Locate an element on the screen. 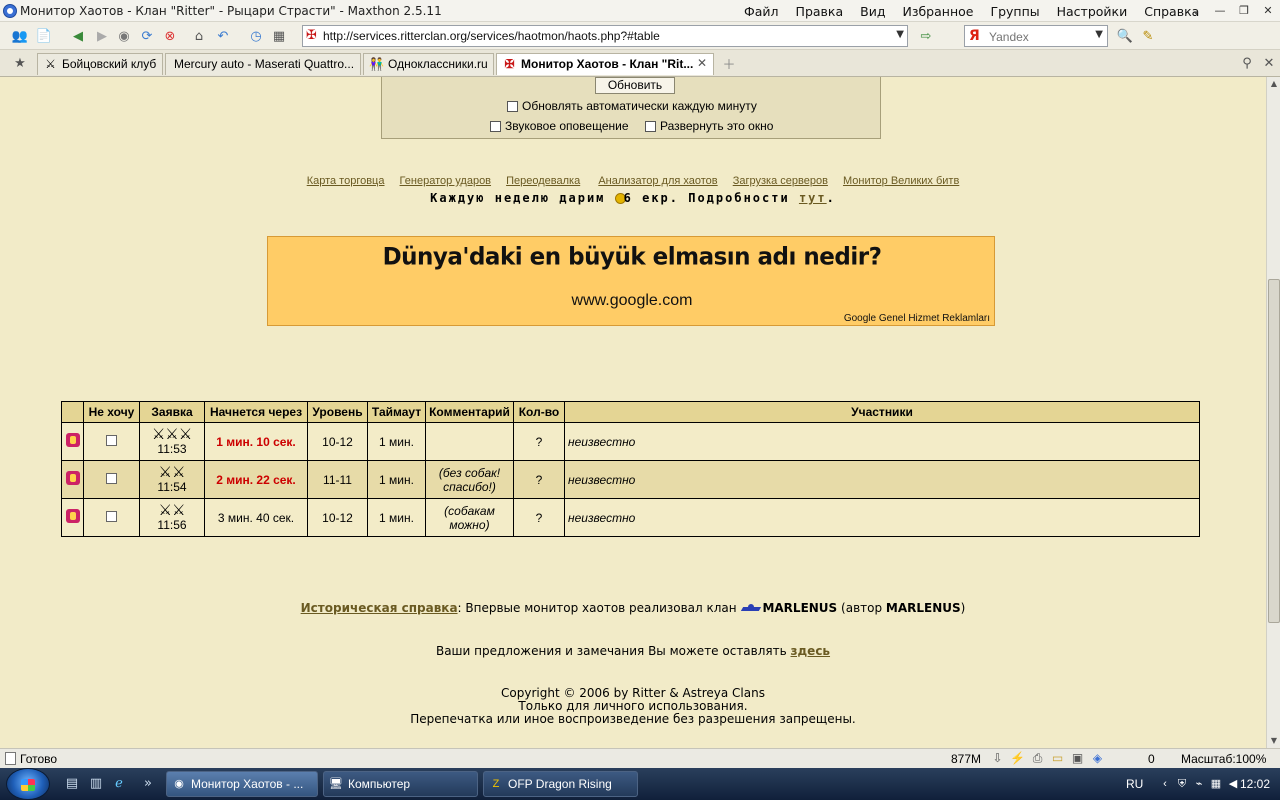 This screenshot has height=800, width=1280. zoom-level: Масштаб:100% is located at coordinates (1223, 759).